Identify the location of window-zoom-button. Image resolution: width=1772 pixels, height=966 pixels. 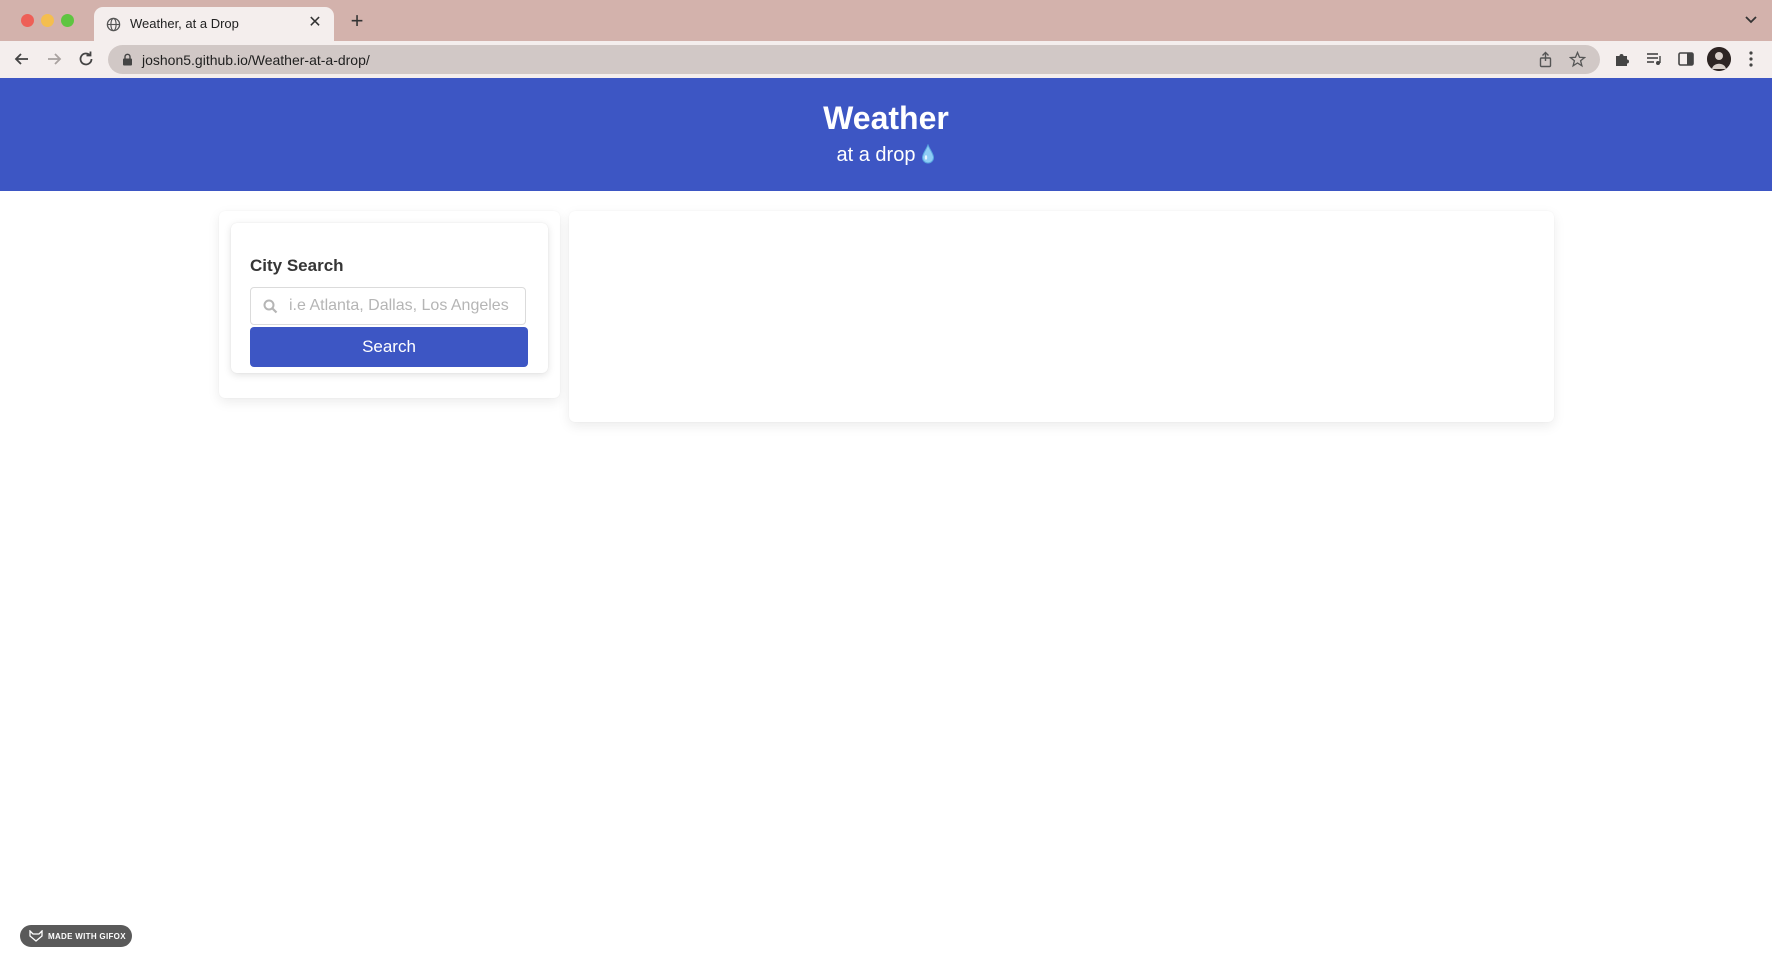
(67, 20).